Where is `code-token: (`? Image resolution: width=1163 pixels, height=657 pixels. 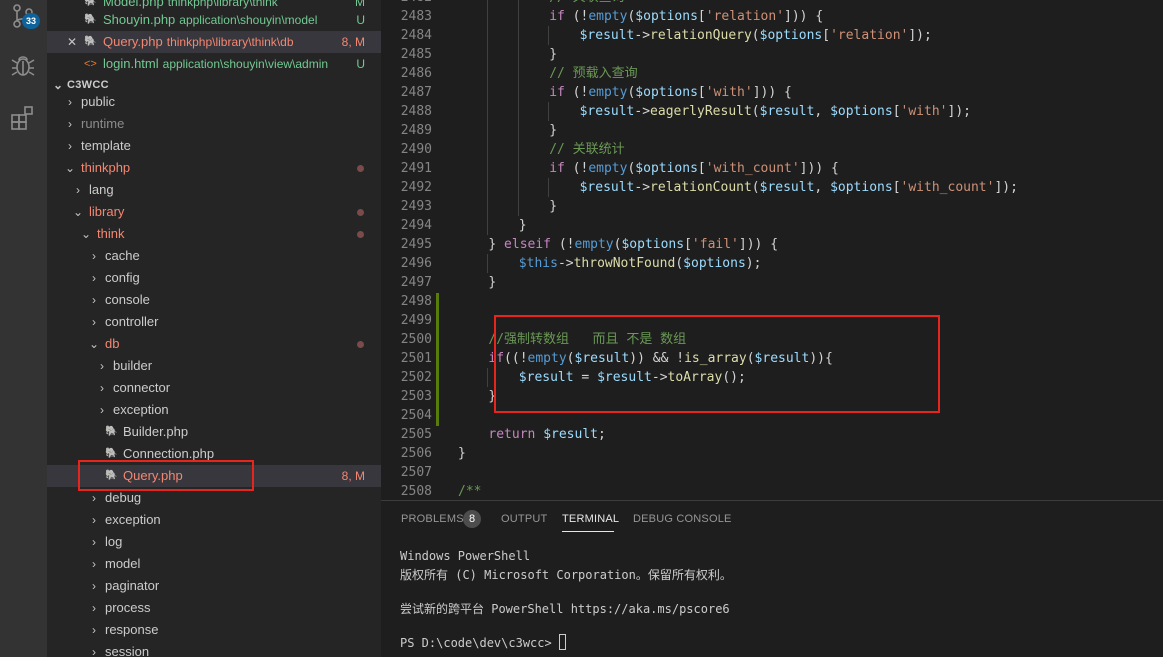 code-token: ( is located at coordinates (755, 187).